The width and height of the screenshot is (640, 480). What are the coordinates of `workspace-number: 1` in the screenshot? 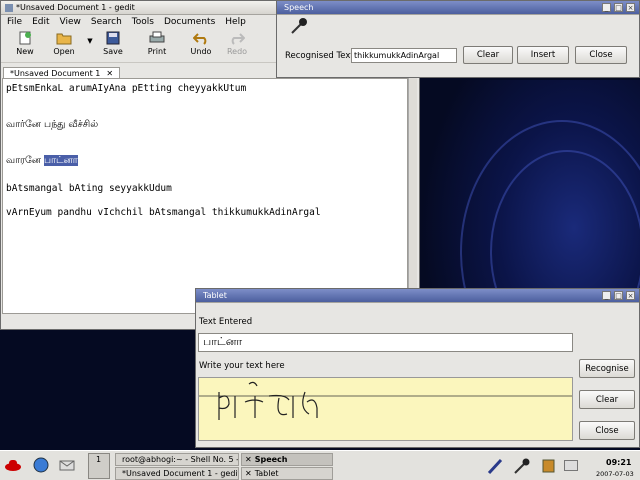 It's located at (99, 459).